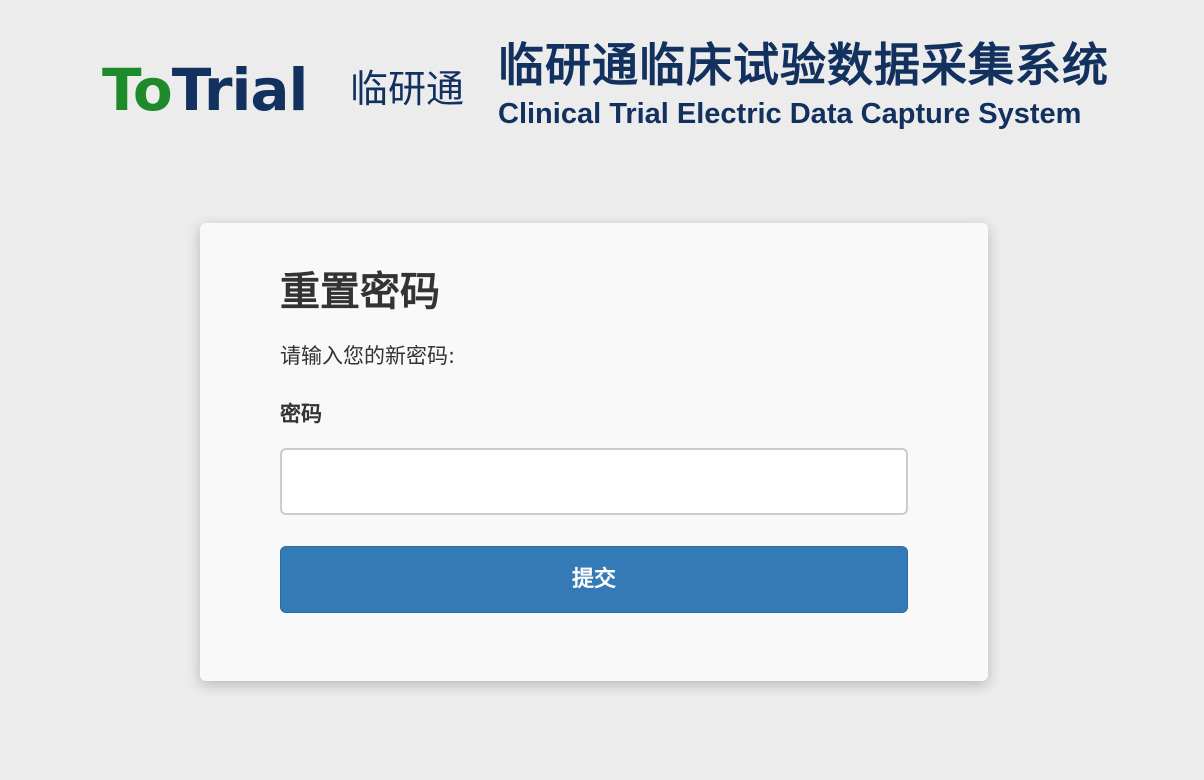 Image resolution: width=1204 pixels, height=780 pixels. Describe the element at coordinates (594, 579) in the screenshot. I see `submit-button: 提交` at that location.